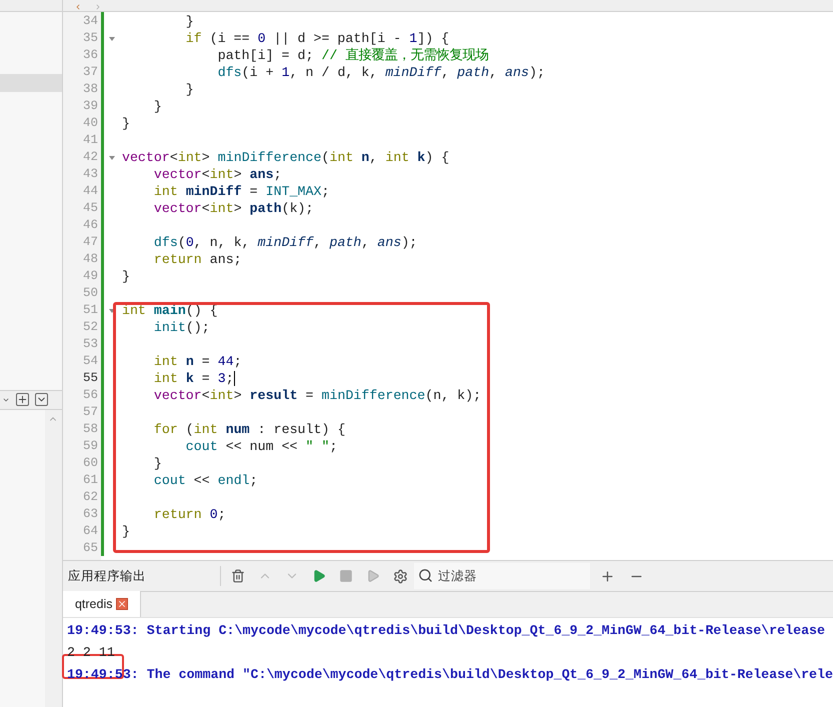  Describe the element at coordinates (90, 429) in the screenshot. I see `line-number: 58` at that location.